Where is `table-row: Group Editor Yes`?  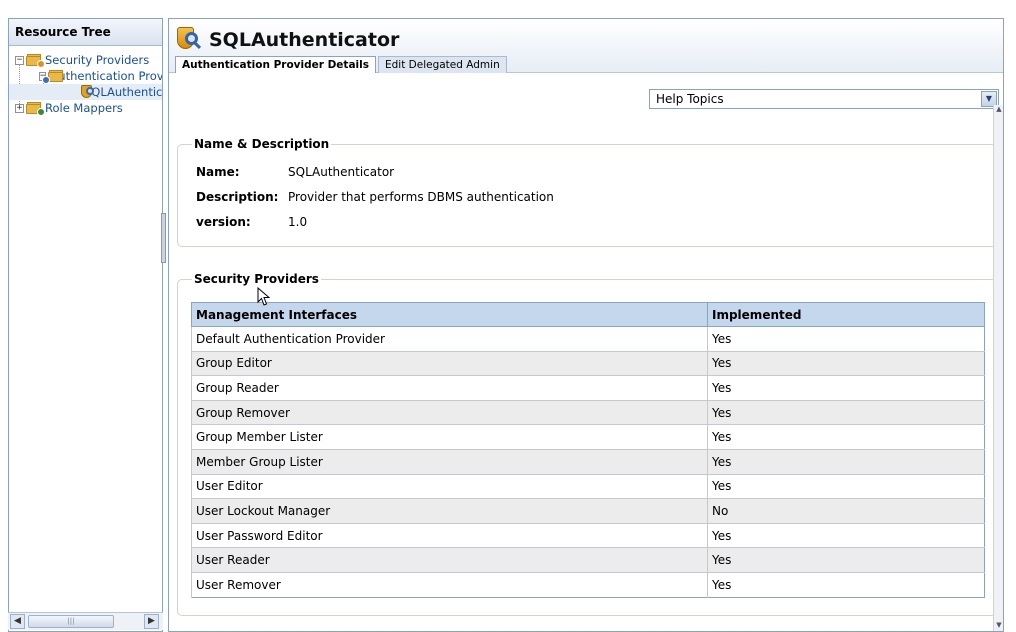
table-row: Group Editor Yes is located at coordinates (588, 363).